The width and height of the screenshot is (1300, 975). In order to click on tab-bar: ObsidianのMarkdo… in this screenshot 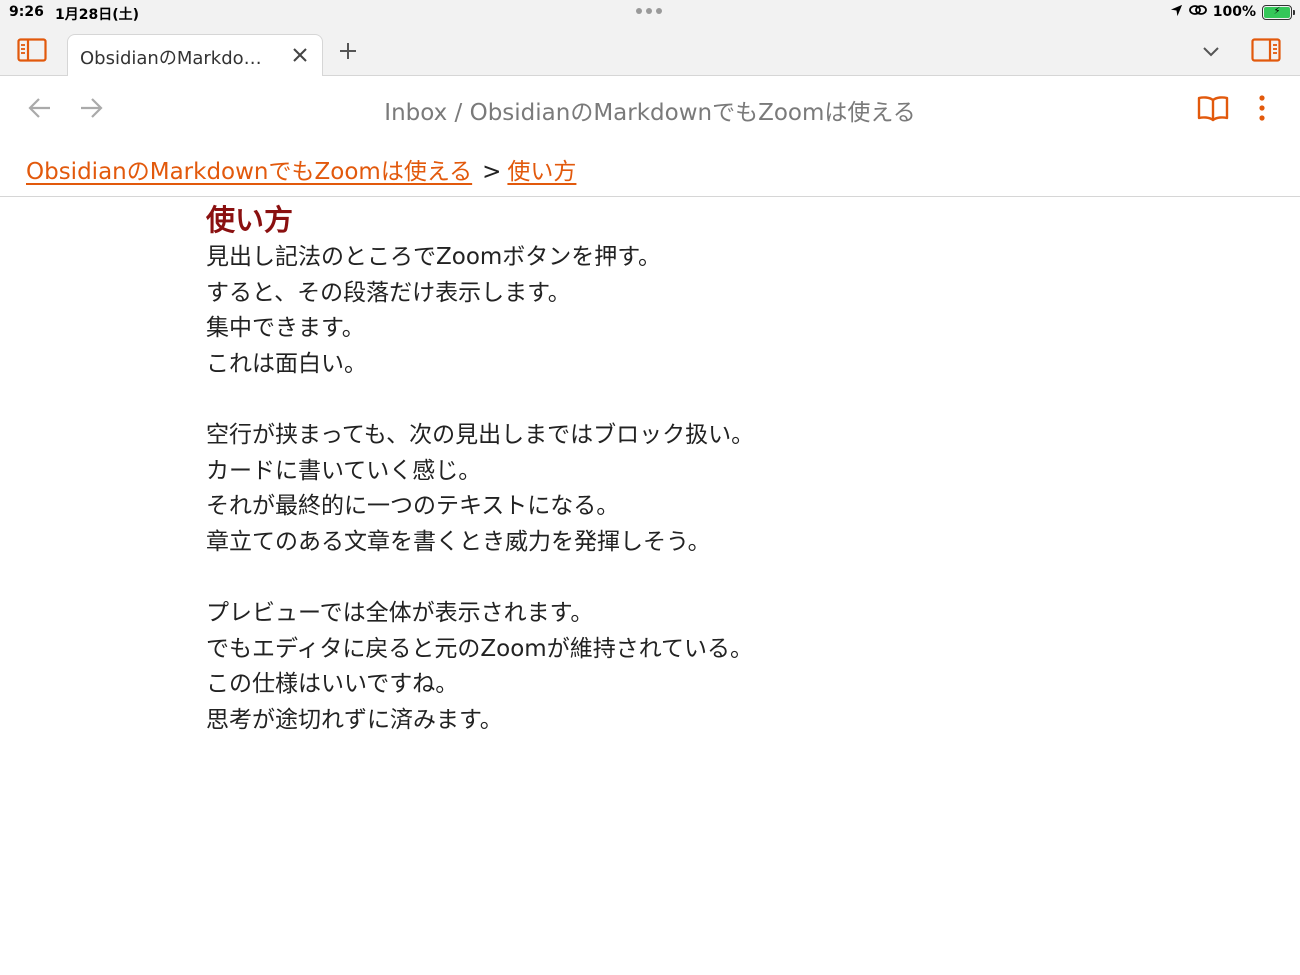, I will do `click(650, 51)`.